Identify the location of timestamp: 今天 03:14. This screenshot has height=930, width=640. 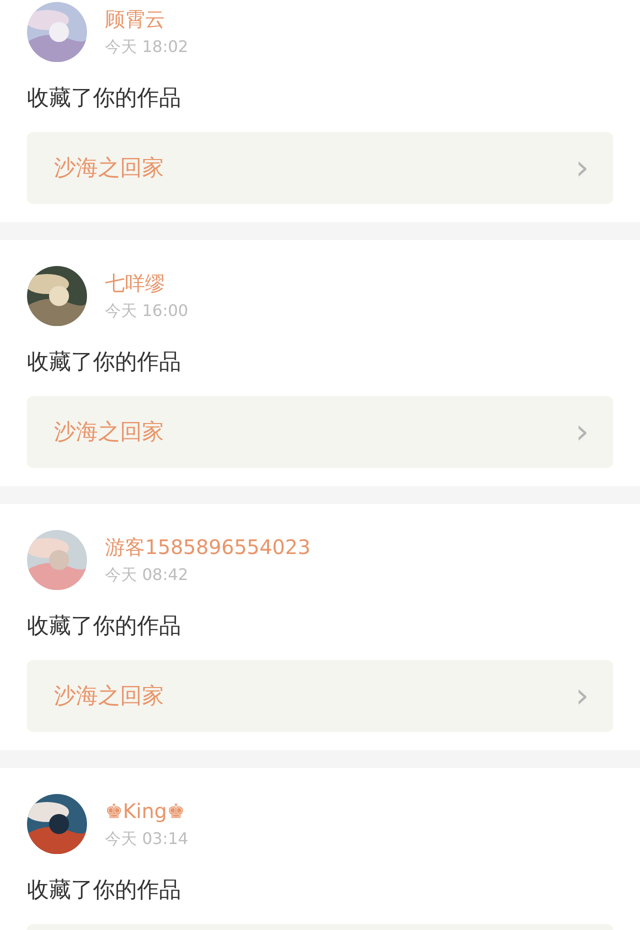
(146, 839).